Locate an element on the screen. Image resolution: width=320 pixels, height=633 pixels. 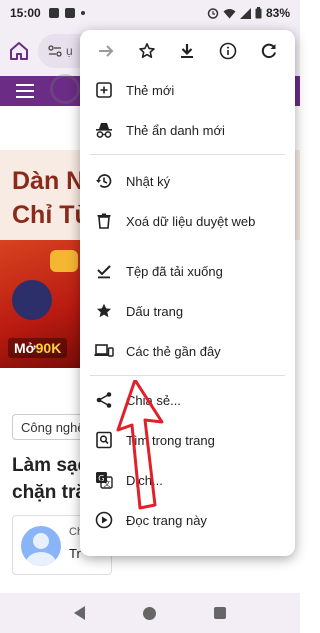
menu-item-label: Đọc trang này is located at coordinates (166, 520).